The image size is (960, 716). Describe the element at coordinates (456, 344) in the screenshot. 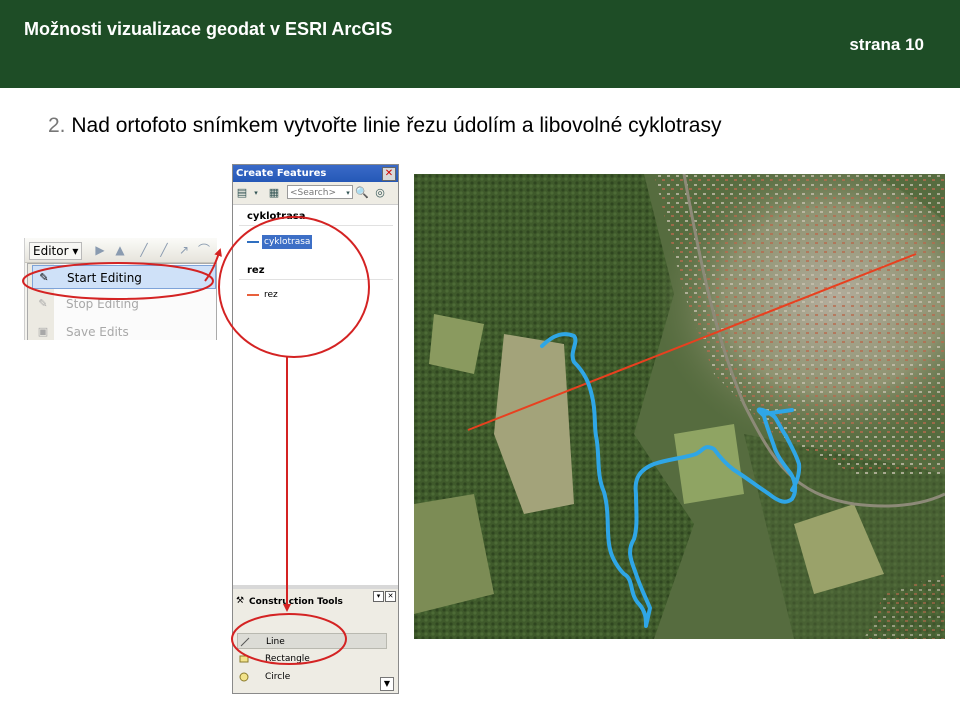

I see `field-area` at that location.